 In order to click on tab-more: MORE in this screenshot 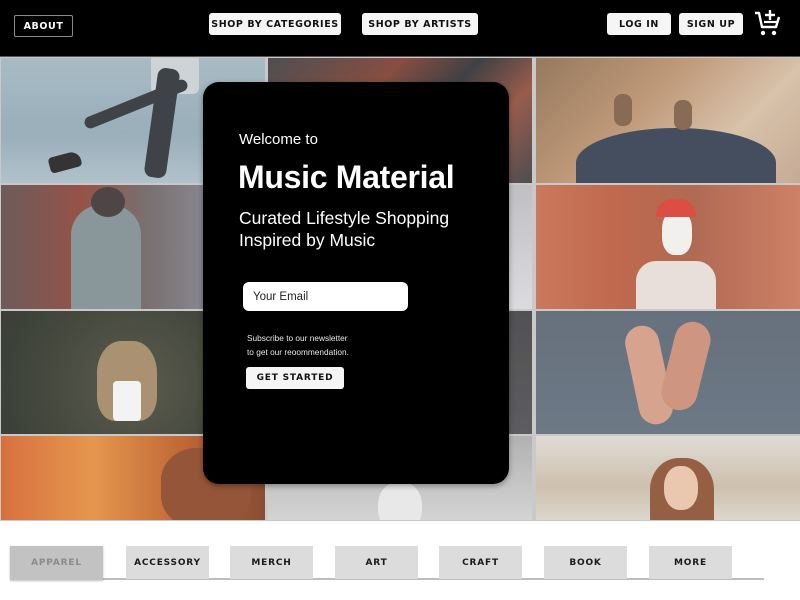, I will do `click(690, 562)`.